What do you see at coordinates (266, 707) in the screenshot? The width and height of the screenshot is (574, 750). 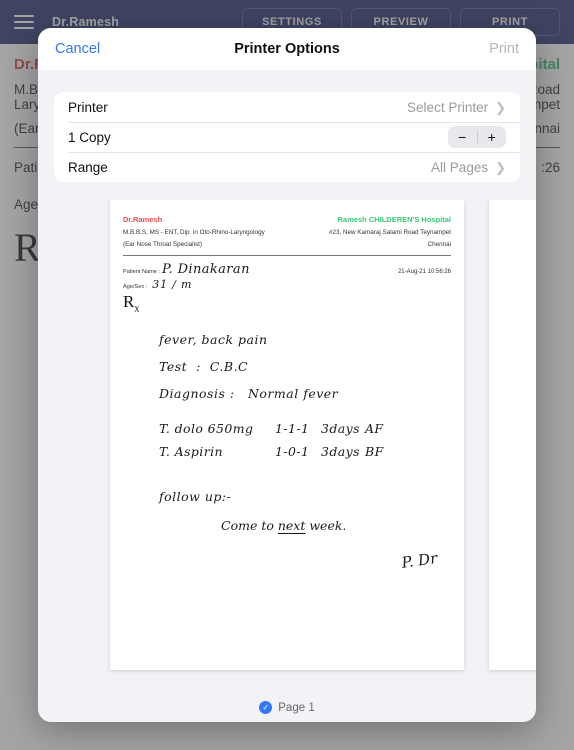 I see `check-icon: ✓` at bounding box center [266, 707].